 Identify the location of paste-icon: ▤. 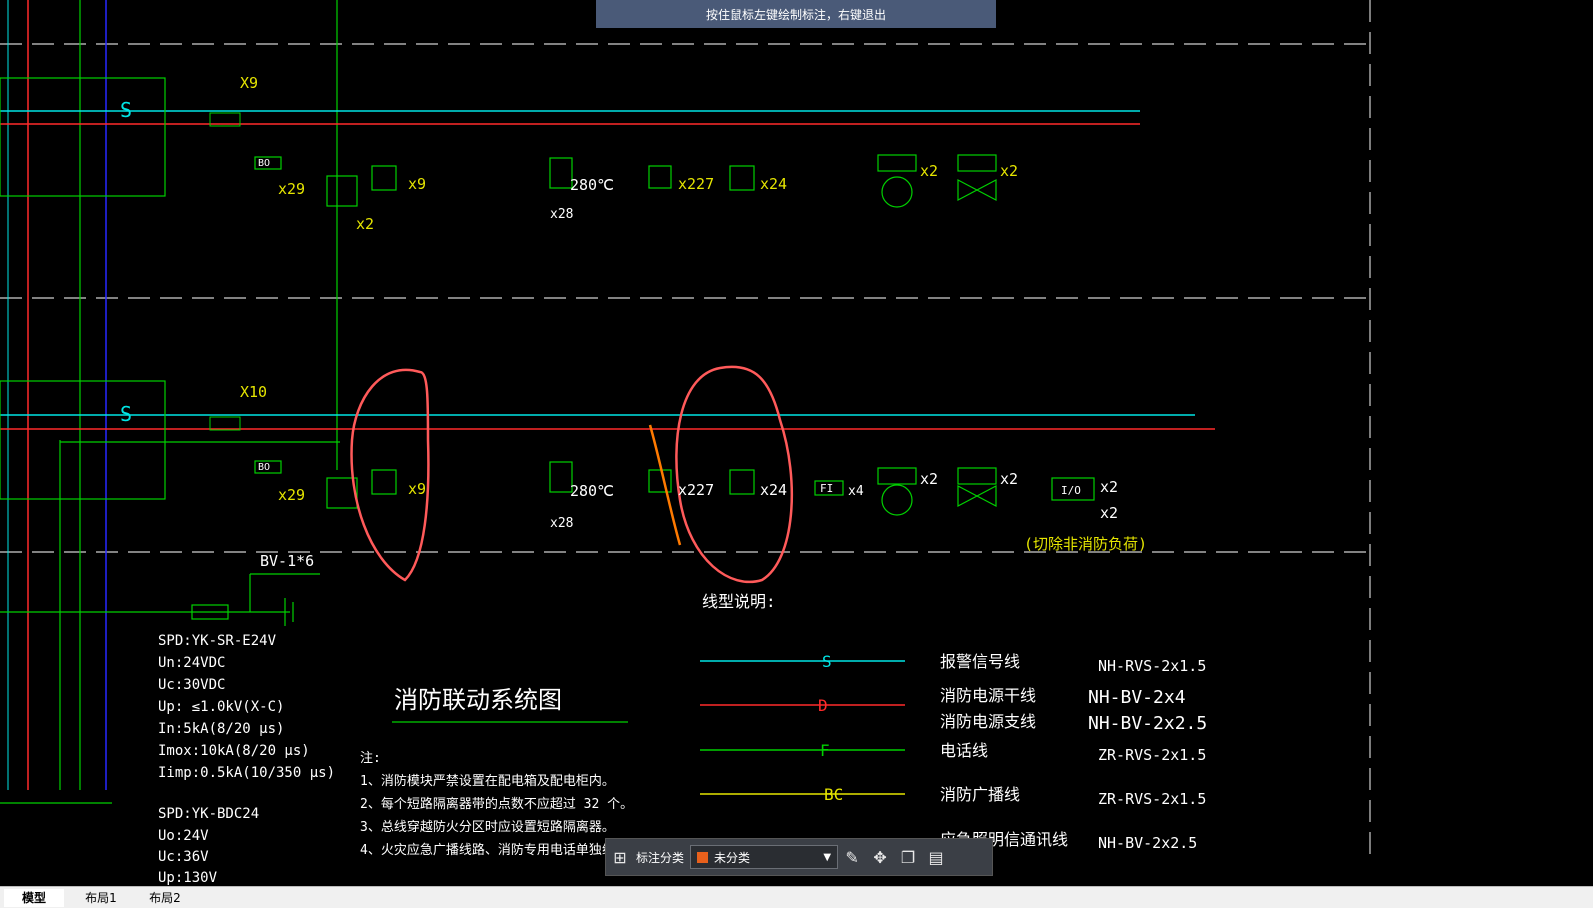
(936, 857).